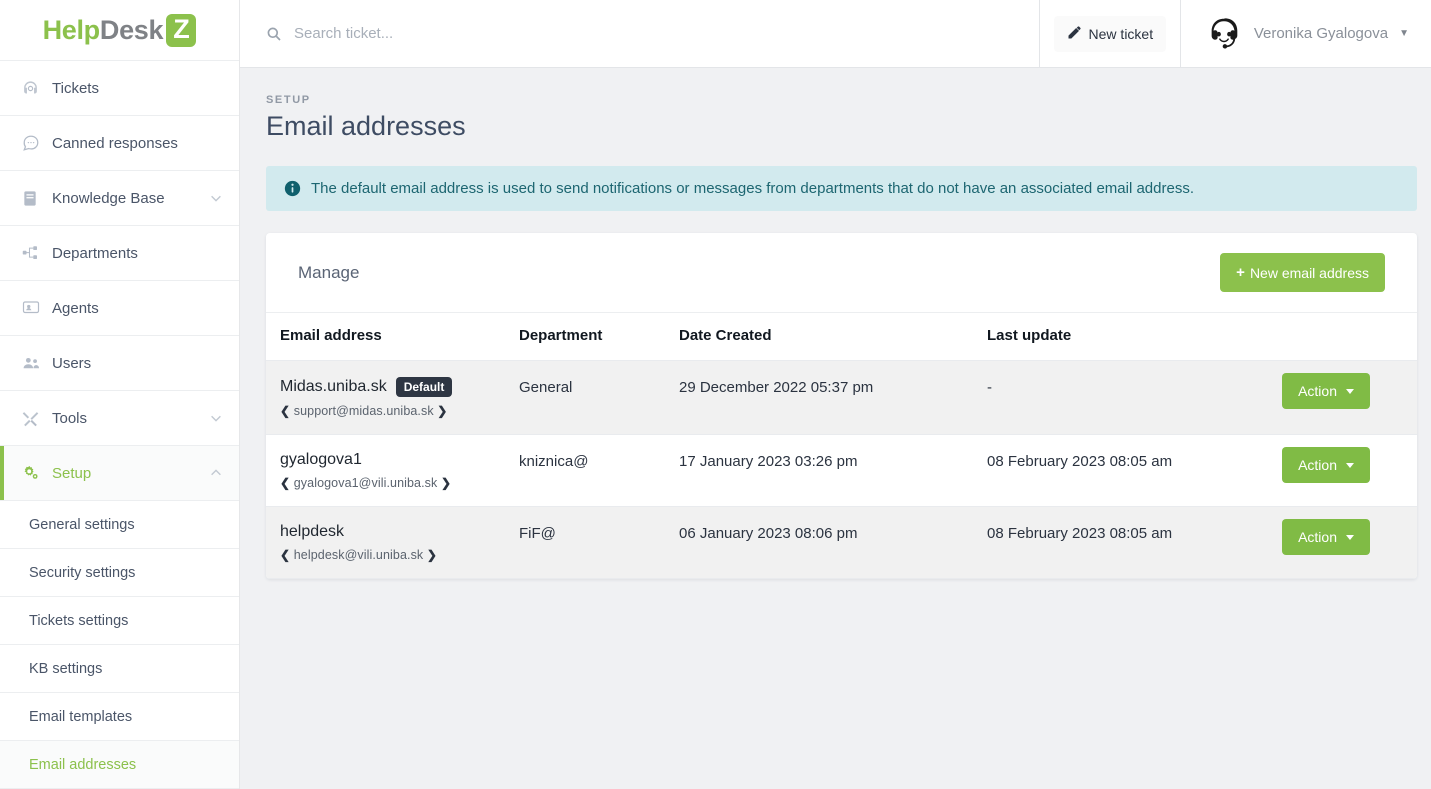 This screenshot has width=1431, height=789. I want to click on cell-department: General, so click(546, 387).